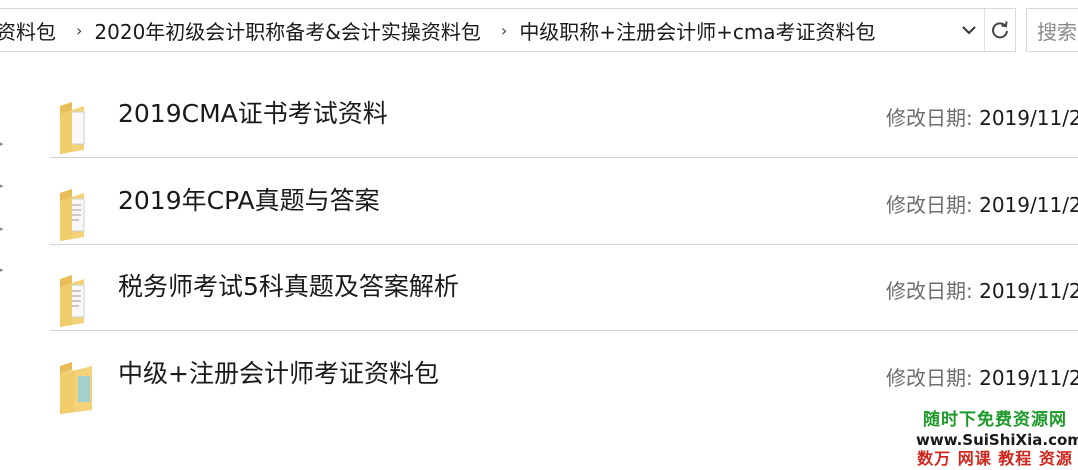  What do you see at coordinates (278, 372) in the screenshot?
I see `file-name: 中级+注册会计师考证资料包` at bounding box center [278, 372].